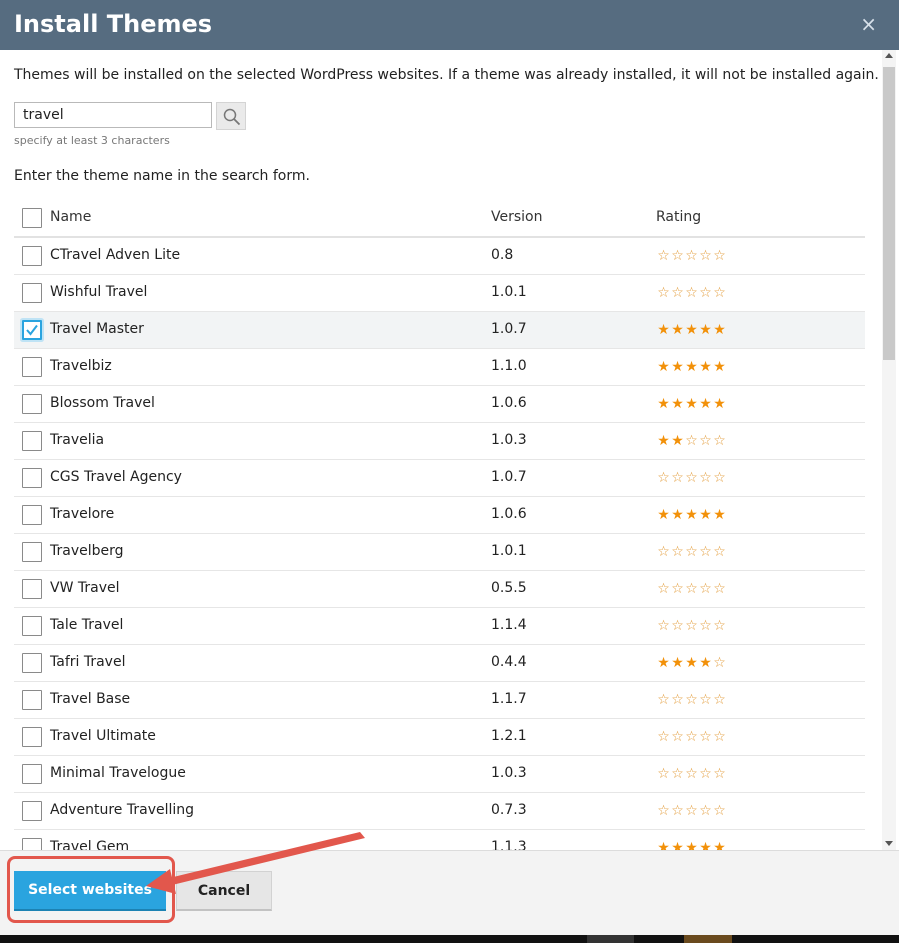  What do you see at coordinates (509, 551) in the screenshot?
I see `theme-version: 1.0.1` at bounding box center [509, 551].